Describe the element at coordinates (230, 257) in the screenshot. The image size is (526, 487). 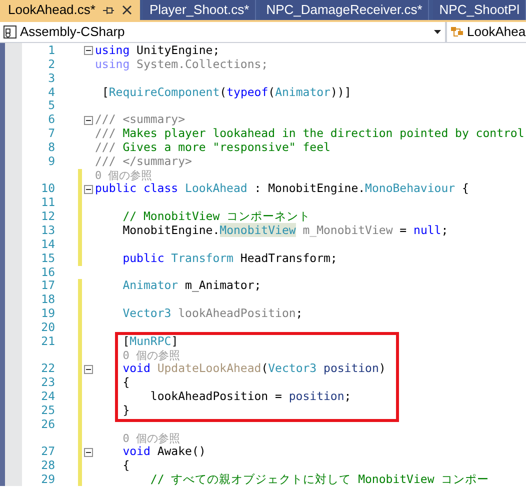
I see `code-line: public Transform HeadTransform;` at that location.